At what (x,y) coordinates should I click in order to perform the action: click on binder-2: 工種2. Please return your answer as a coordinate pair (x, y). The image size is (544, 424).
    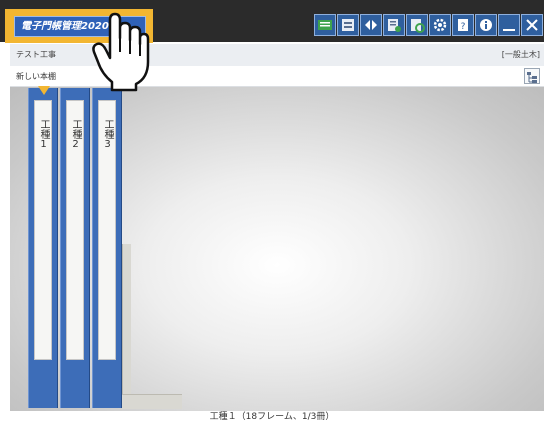
    Looking at the image, I should click on (75, 248).